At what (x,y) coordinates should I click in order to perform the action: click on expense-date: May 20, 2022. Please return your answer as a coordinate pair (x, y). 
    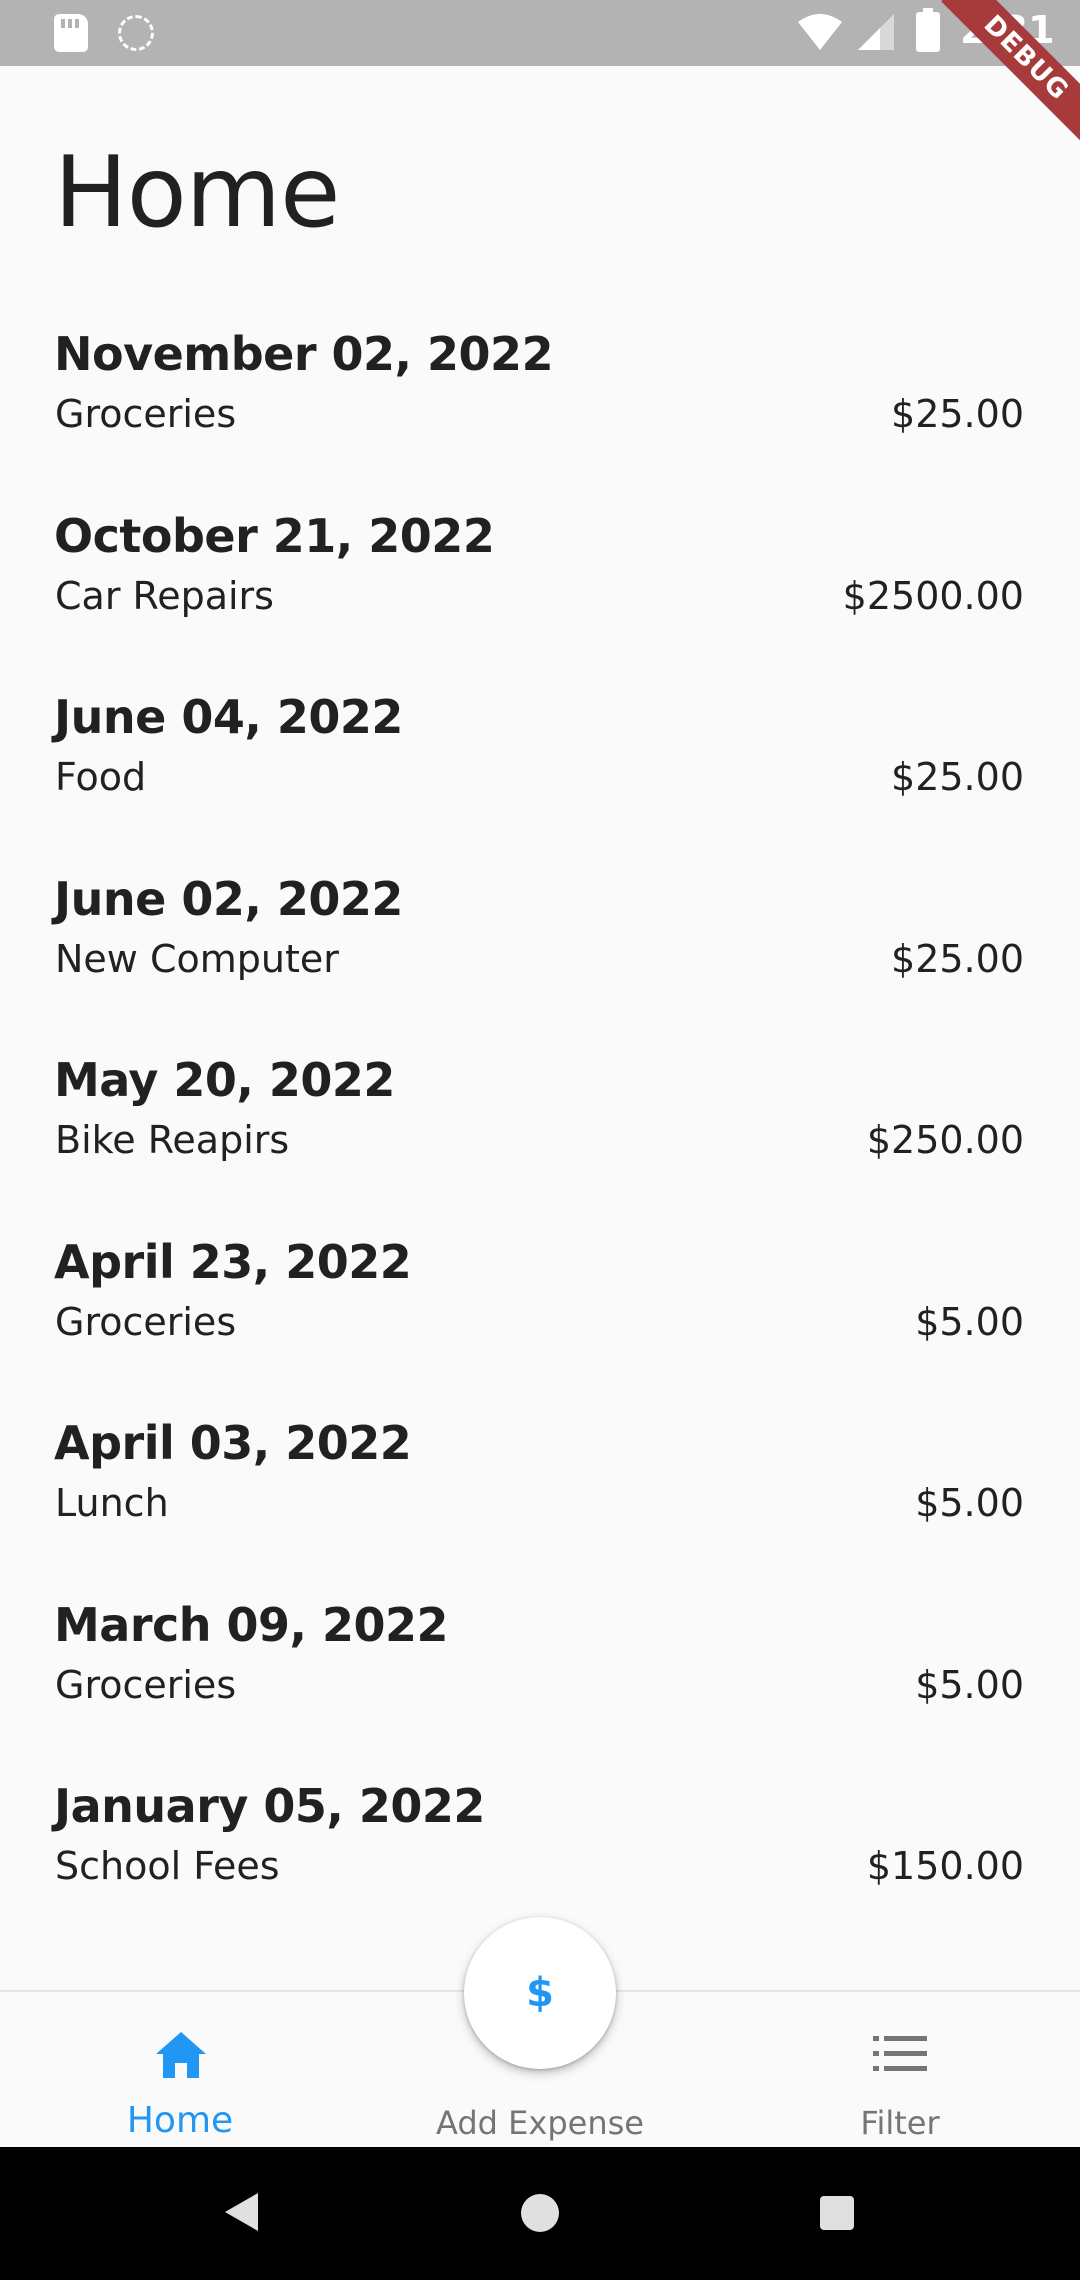
    Looking at the image, I should click on (224, 1080).